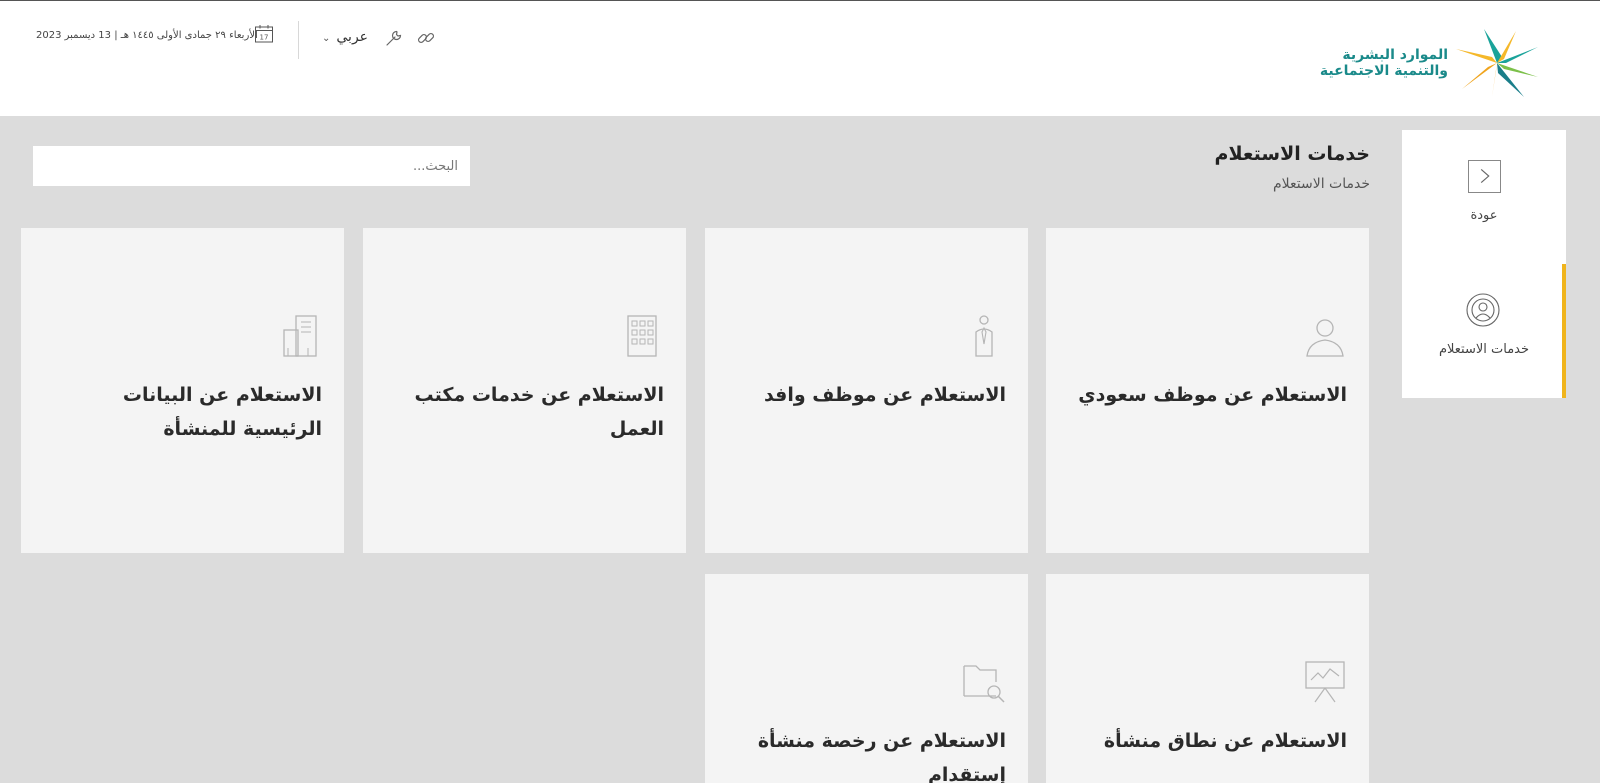 Image resolution: width=1600 pixels, height=783 pixels. I want to click on service-card-expat-employee: الاستعلام عن موظف وافد, so click(866, 390).